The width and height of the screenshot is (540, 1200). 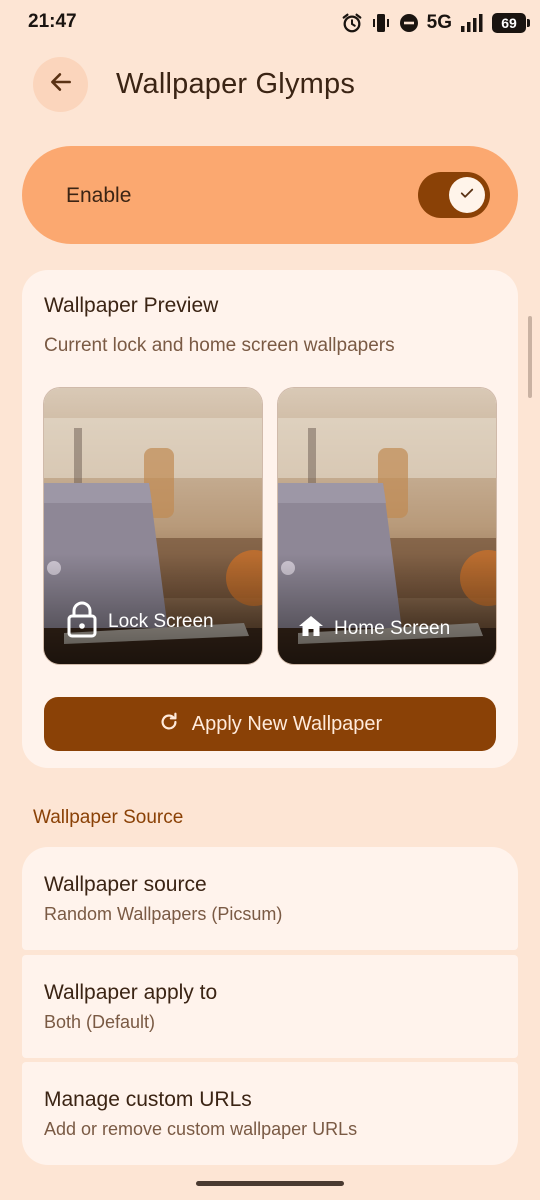 I want to click on preview-subtitle: Current lock and home screen wallpapers, so click(x=219, y=345).